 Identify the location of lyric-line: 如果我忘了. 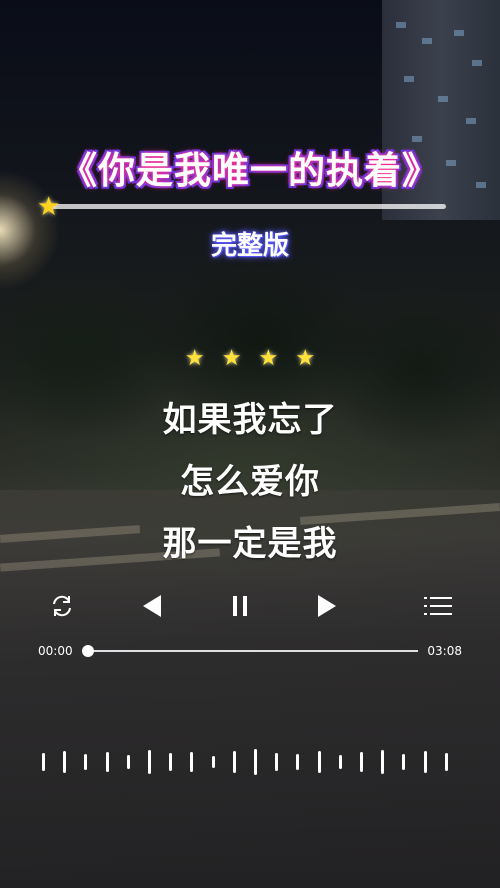
(250, 420).